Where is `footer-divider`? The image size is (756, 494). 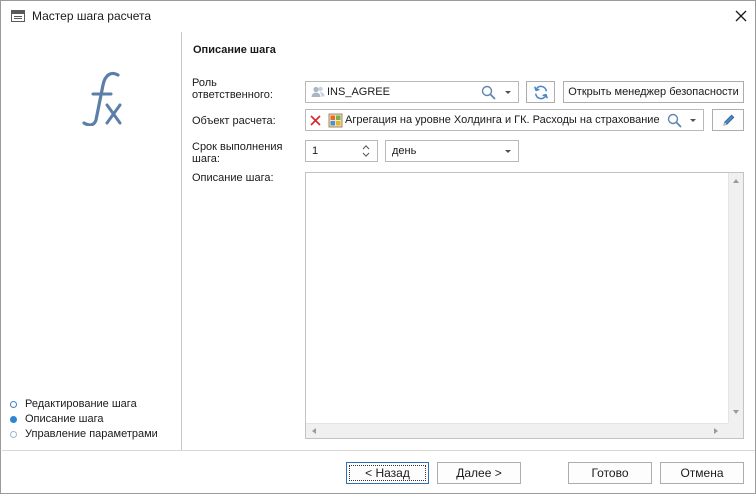 footer-divider is located at coordinates (378, 450).